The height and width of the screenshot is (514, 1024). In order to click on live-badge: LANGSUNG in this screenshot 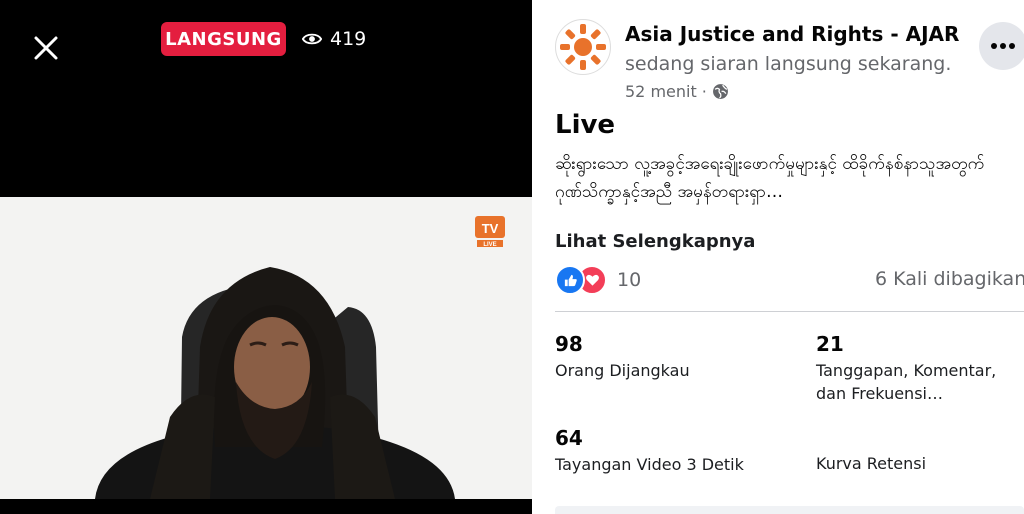, I will do `click(223, 39)`.